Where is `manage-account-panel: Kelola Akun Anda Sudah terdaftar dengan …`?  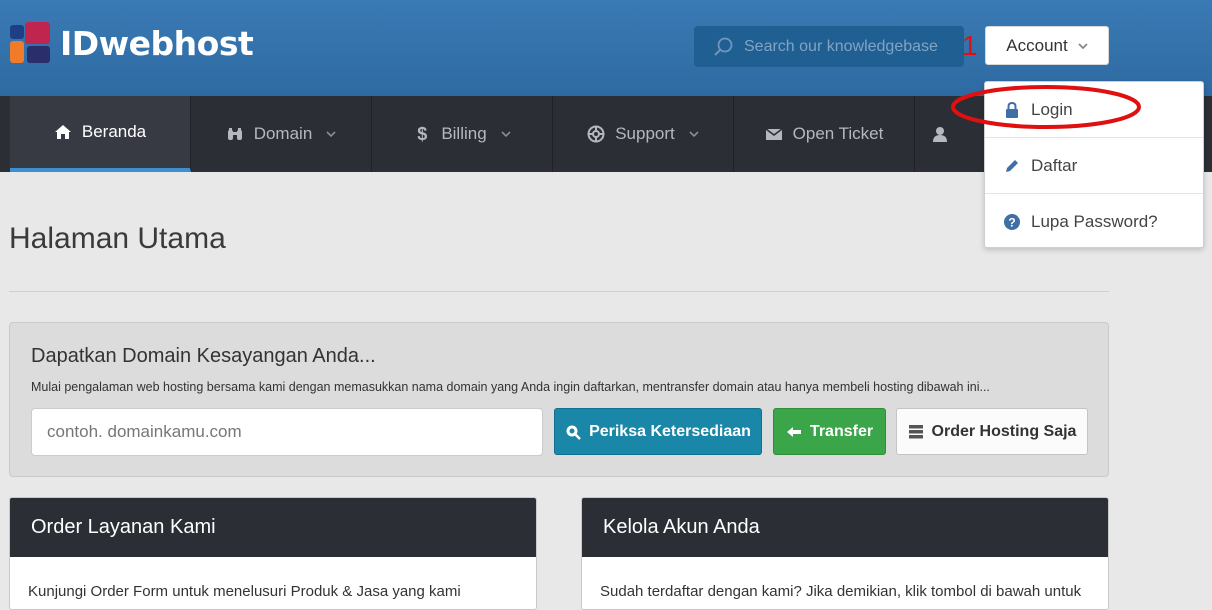 manage-account-panel: Kelola Akun Anda Sudah terdaftar dengan … is located at coordinates (845, 553).